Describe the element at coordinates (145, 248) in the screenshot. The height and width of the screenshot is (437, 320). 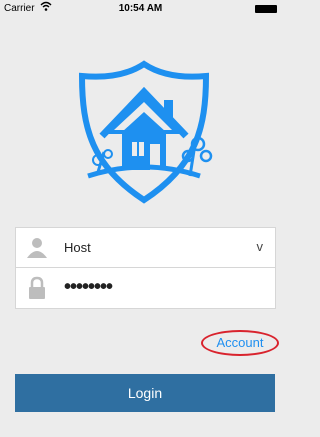
I see `username-field: Host v` at that location.